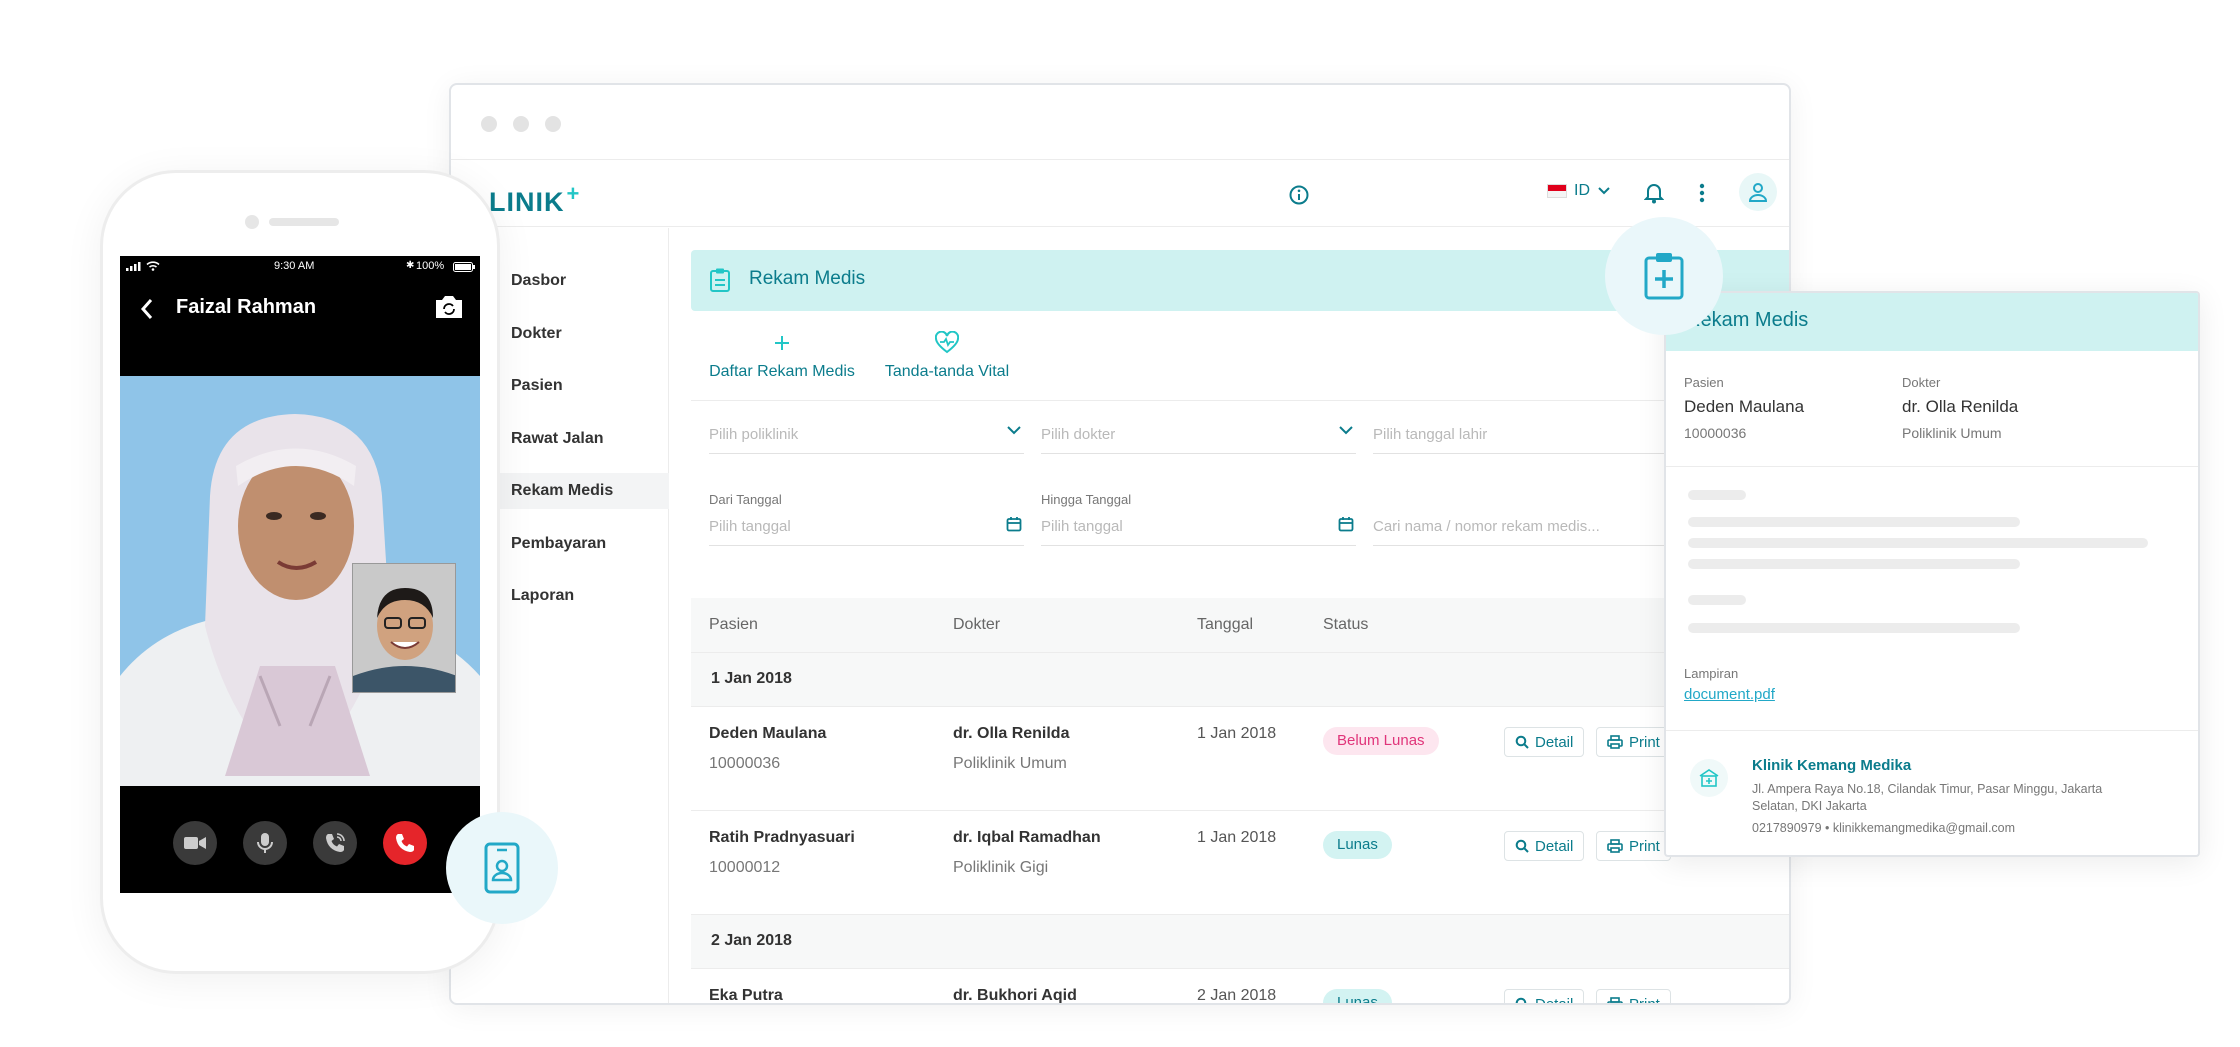  Describe the element at coordinates (1557, 191) in the screenshot. I see `flag-icon` at that location.